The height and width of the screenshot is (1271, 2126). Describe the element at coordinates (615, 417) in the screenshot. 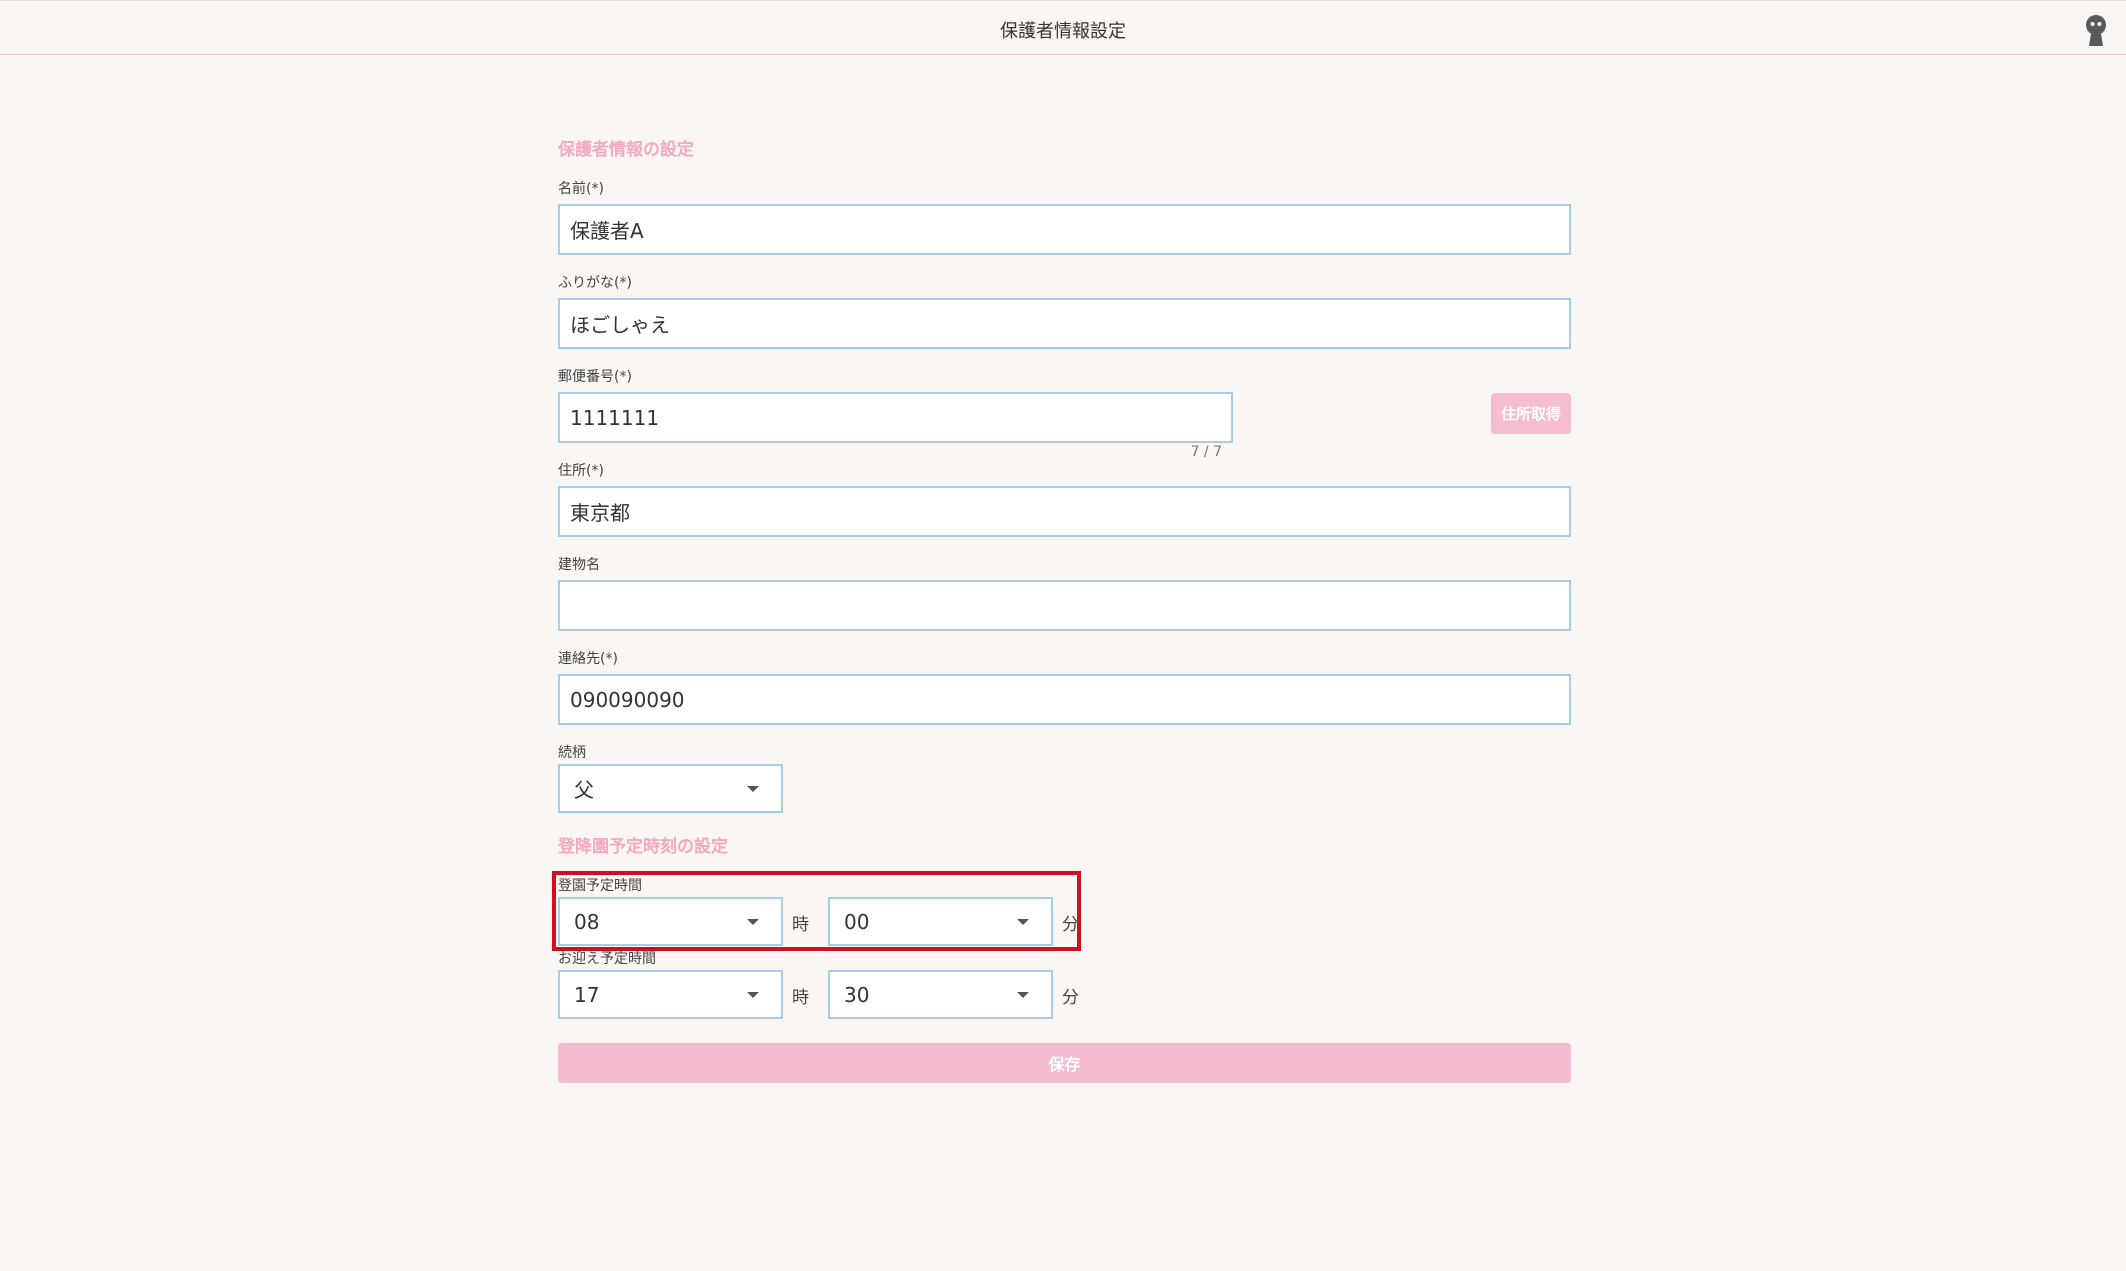

I see `postal-code-value: 1111111` at that location.